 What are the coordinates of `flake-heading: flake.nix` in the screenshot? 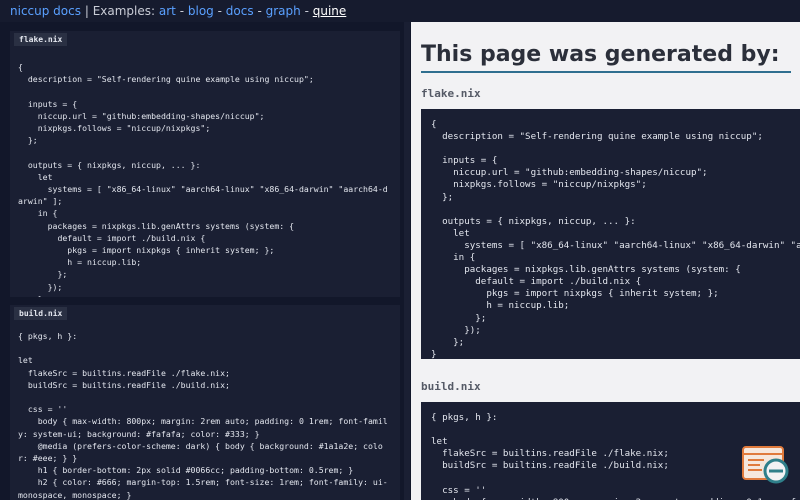 It's located at (451, 93).